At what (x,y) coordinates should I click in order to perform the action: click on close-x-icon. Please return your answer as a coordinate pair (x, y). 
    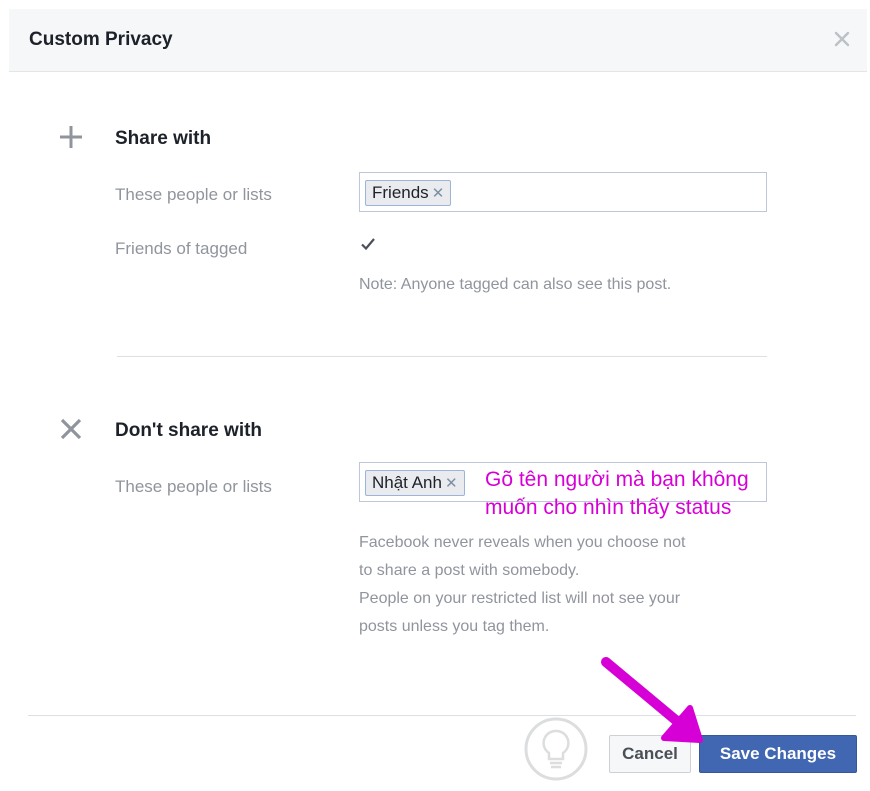
    Looking at the image, I should click on (71, 429).